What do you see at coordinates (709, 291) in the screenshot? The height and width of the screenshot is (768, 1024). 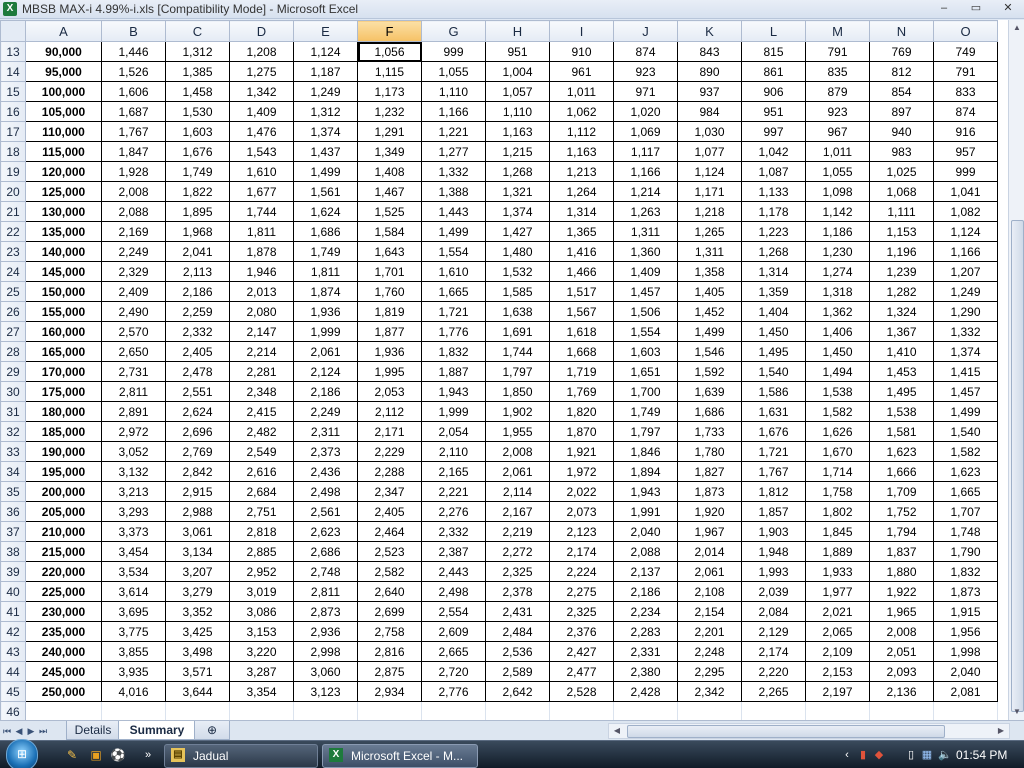 I see `cell: 1,405` at bounding box center [709, 291].